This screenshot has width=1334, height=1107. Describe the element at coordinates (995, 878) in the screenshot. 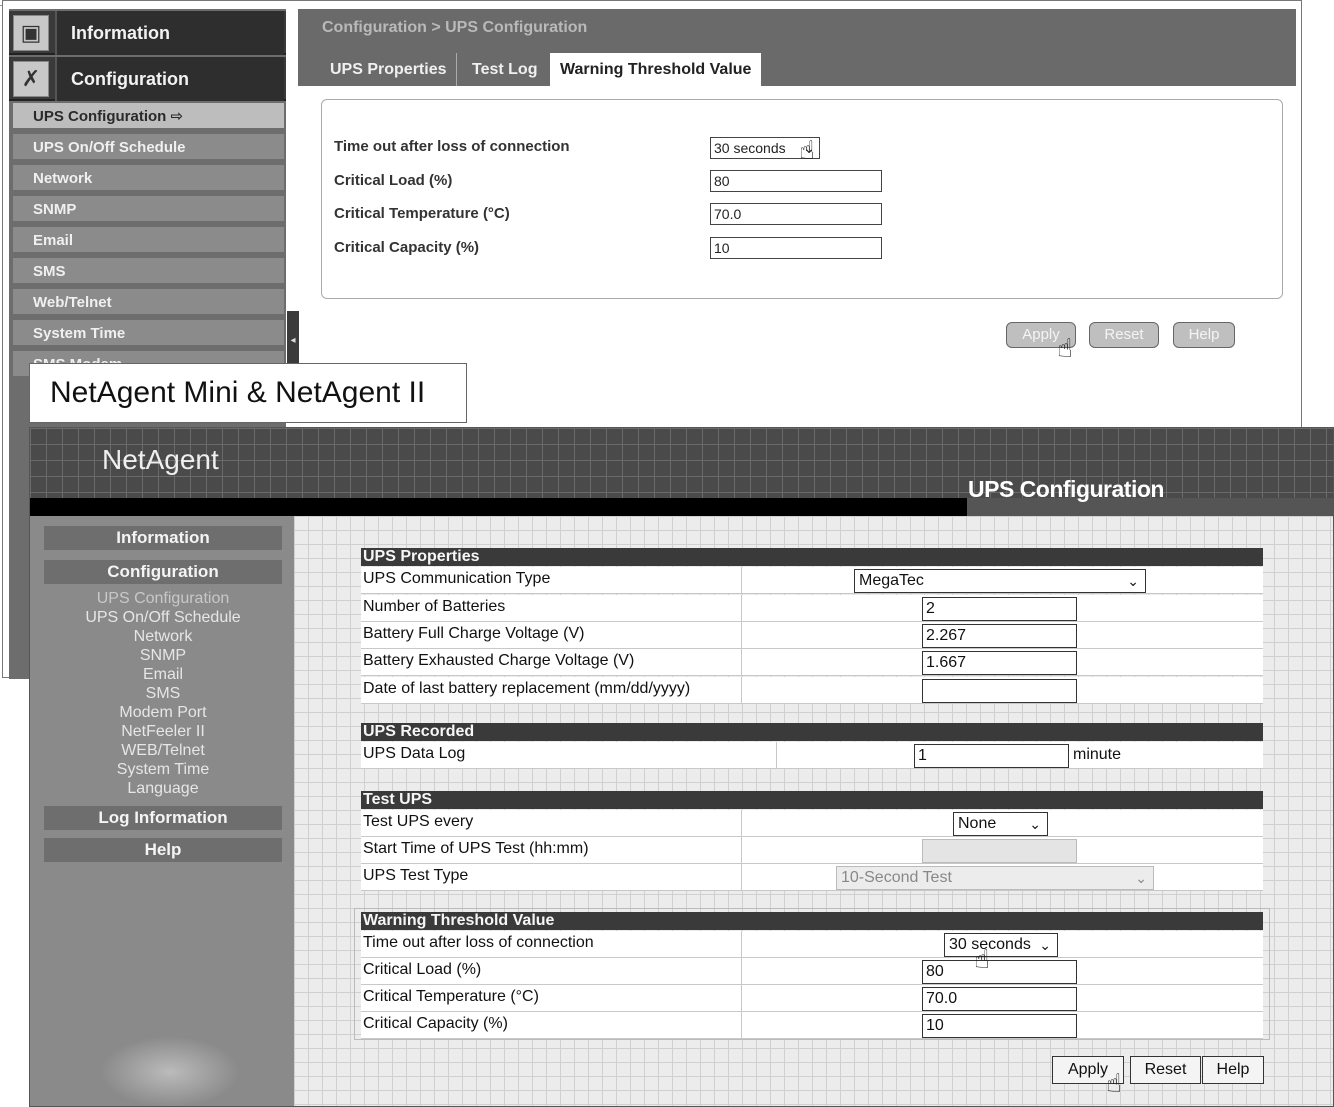

I see `test-type-select: 10-Second Test ⌄` at that location.